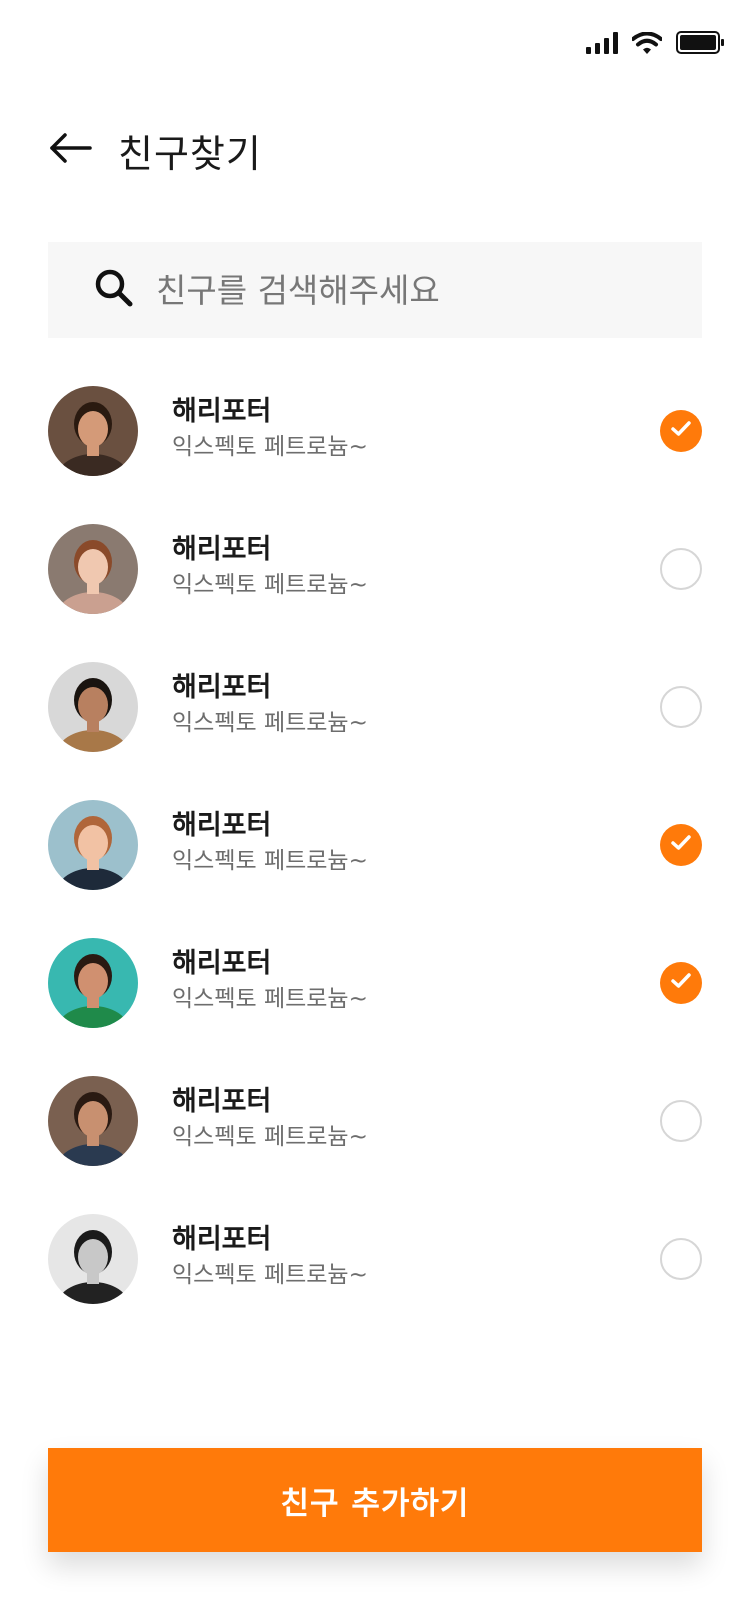  What do you see at coordinates (114, 290) in the screenshot?
I see `search-icon` at bounding box center [114, 290].